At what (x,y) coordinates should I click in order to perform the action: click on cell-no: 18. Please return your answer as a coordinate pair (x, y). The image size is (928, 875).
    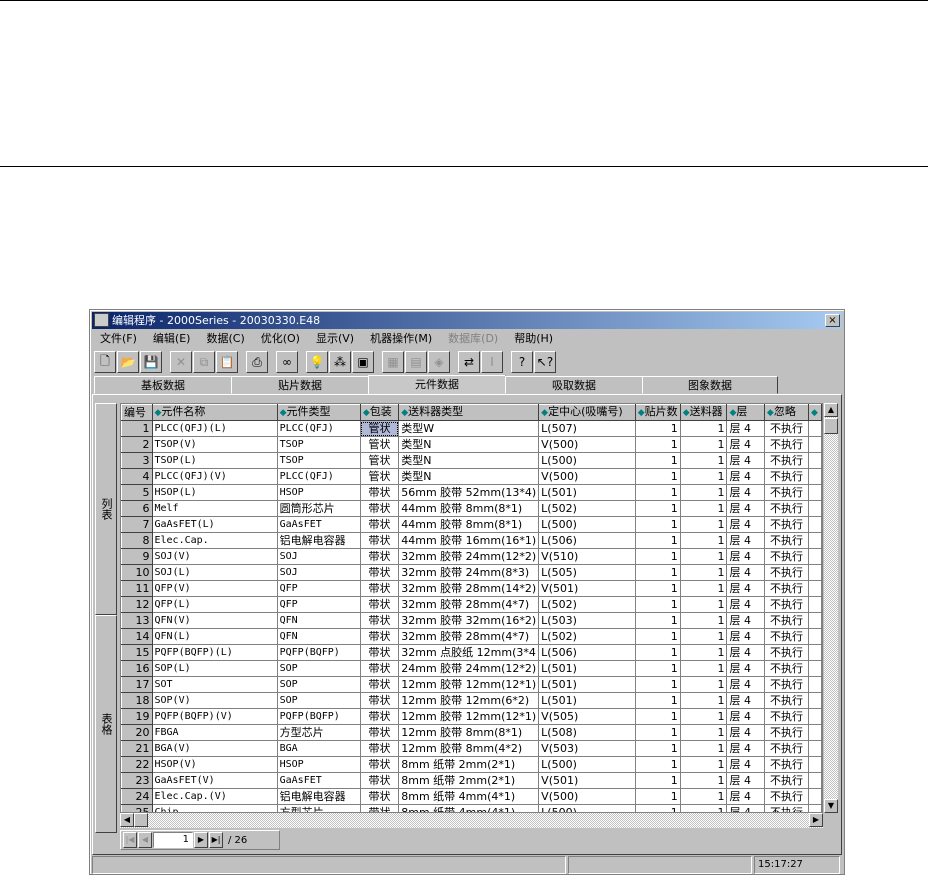
    Looking at the image, I should click on (137, 700).